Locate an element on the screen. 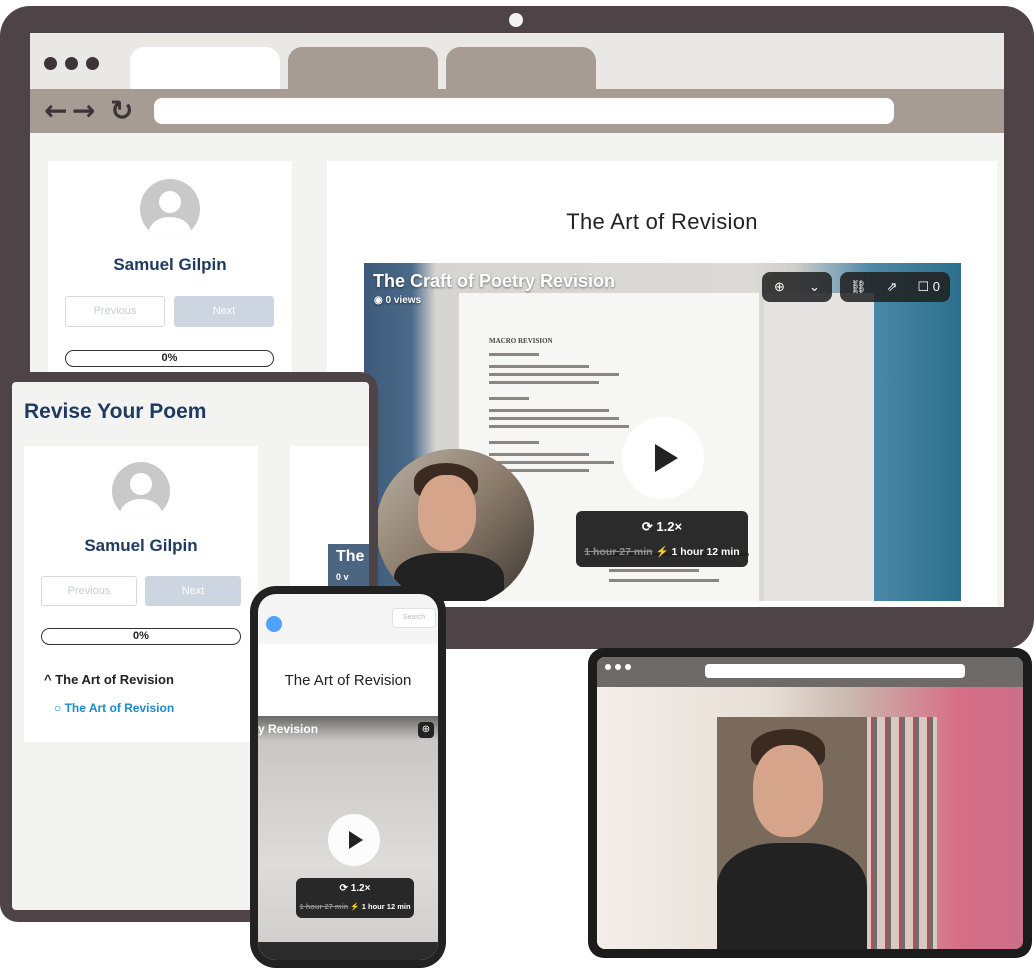 The height and width of the screenshot is (968, 1034). browser-tab-bar is located at coordinates (517, 61).